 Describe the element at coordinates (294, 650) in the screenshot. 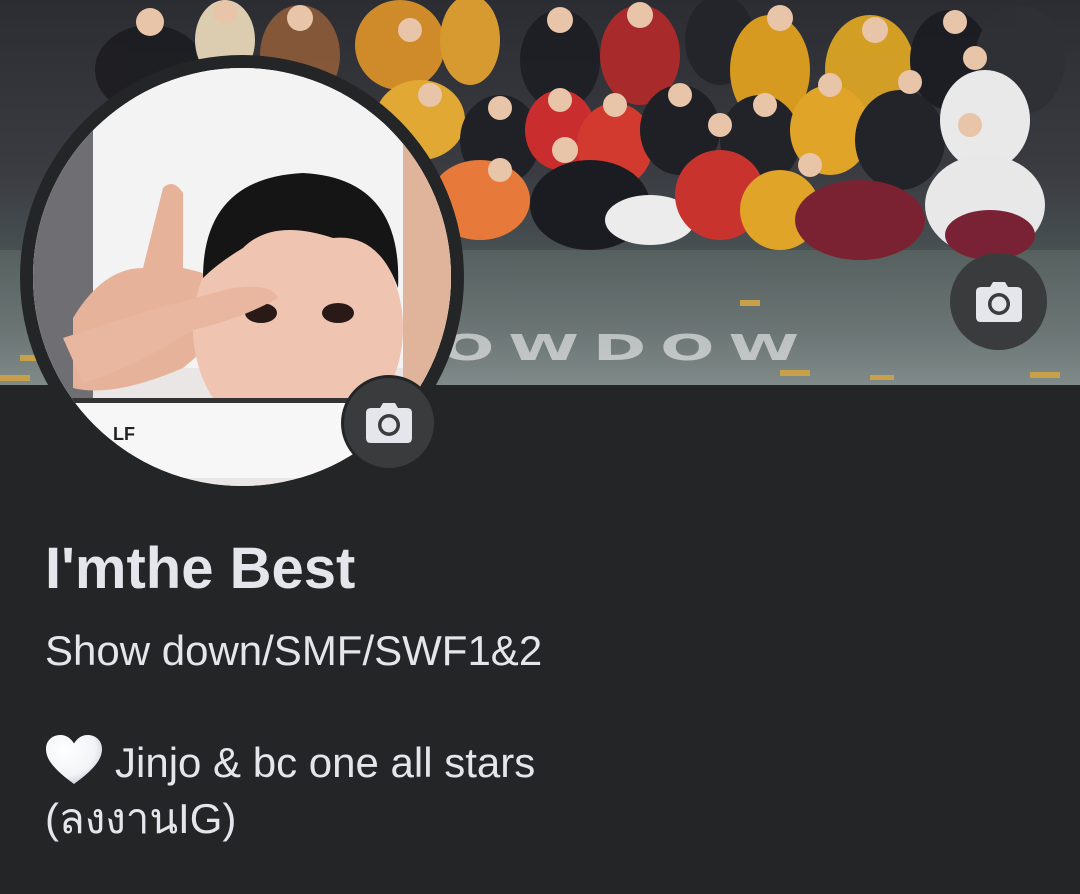

I see `profile-subtitle: Show down/SMF/SWF1&2` at that location.